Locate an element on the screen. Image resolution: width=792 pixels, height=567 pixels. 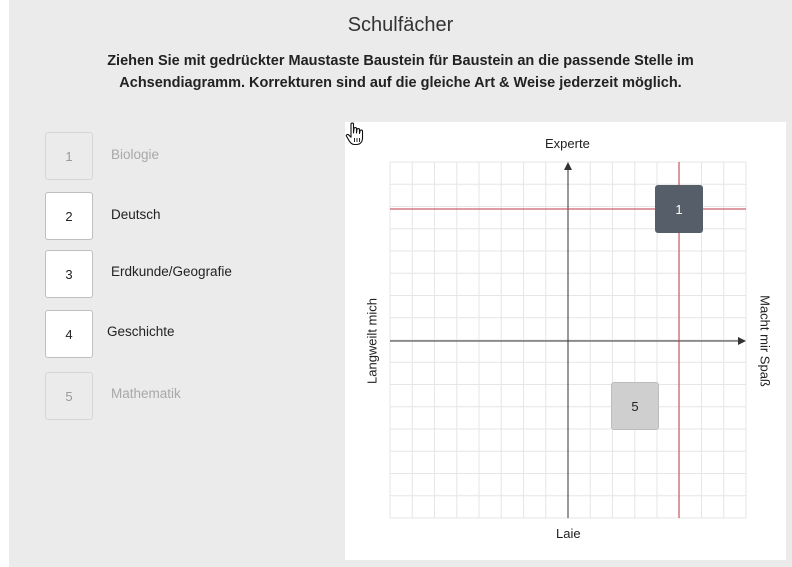
list-item-geschichte: 4 Geschichte is located at coordinates (185, 334).